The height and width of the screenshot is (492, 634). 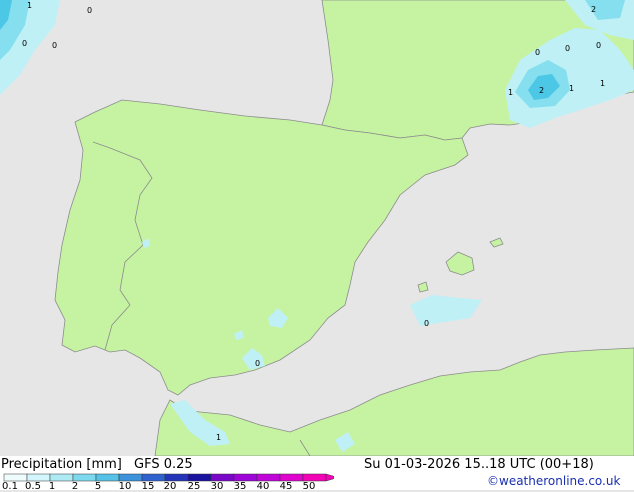 I want to click on valid-time: Su 01-03-2026 15..18 UTC (00+18), so click(x=479, y=464).